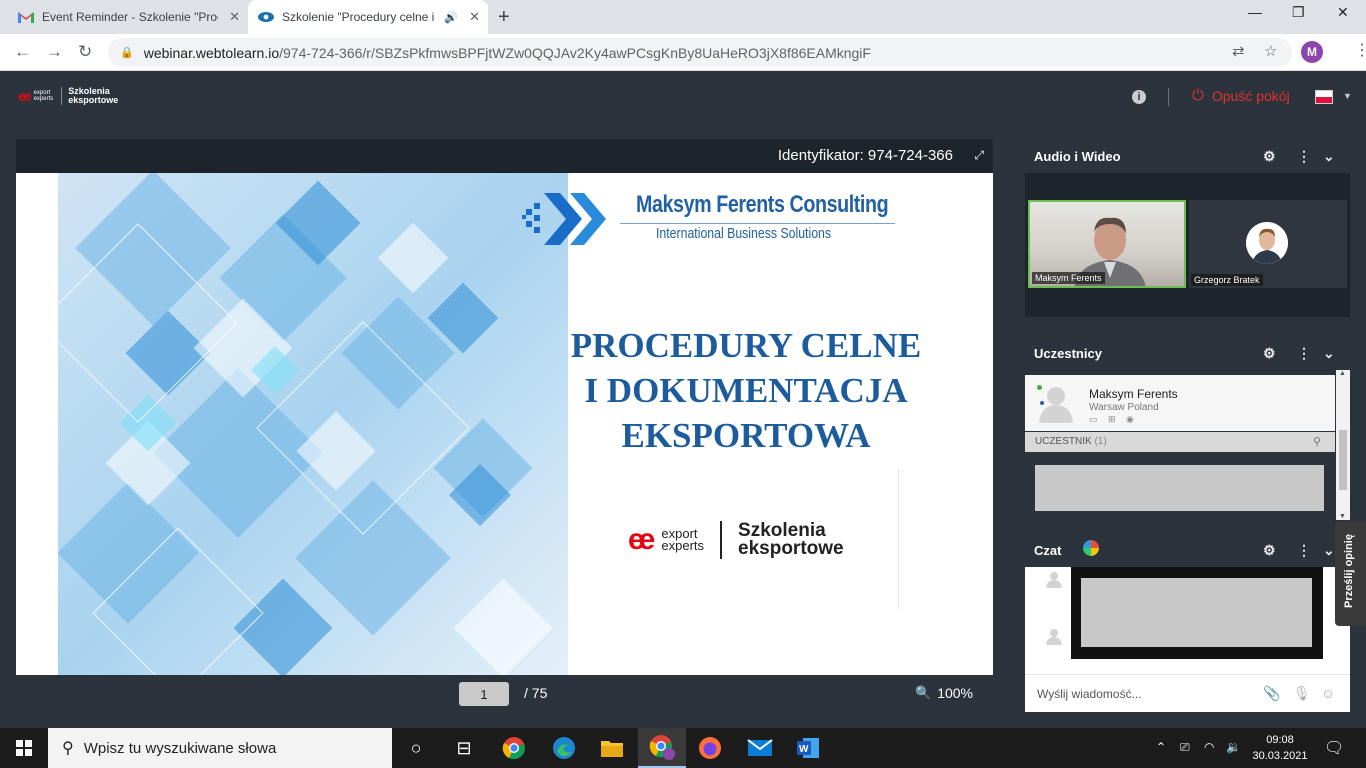 This screenshot has width=1366, height=768. What do you see at coordinates (1324, 97) in the screenshot?
I see `polish-flag-icon` at bounding box center [1324, 97].